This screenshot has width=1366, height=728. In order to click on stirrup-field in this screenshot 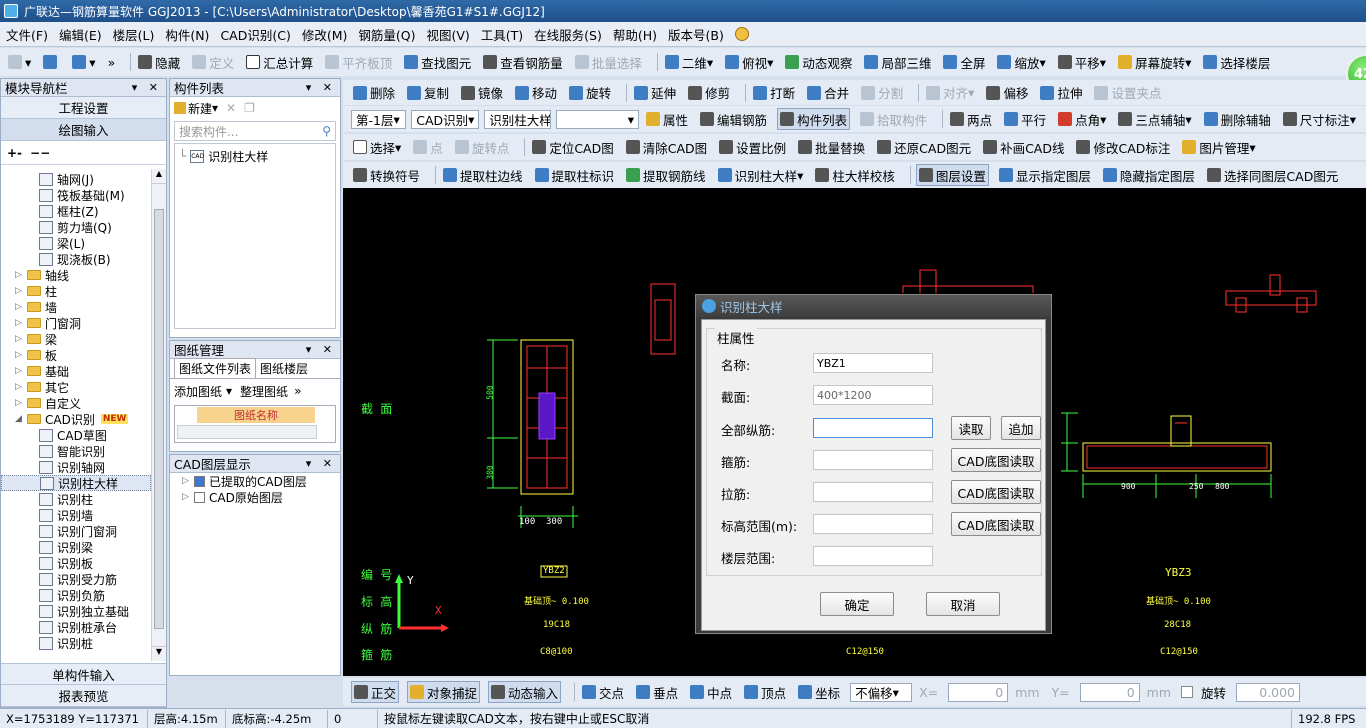, I will do `click(873, 460)`.